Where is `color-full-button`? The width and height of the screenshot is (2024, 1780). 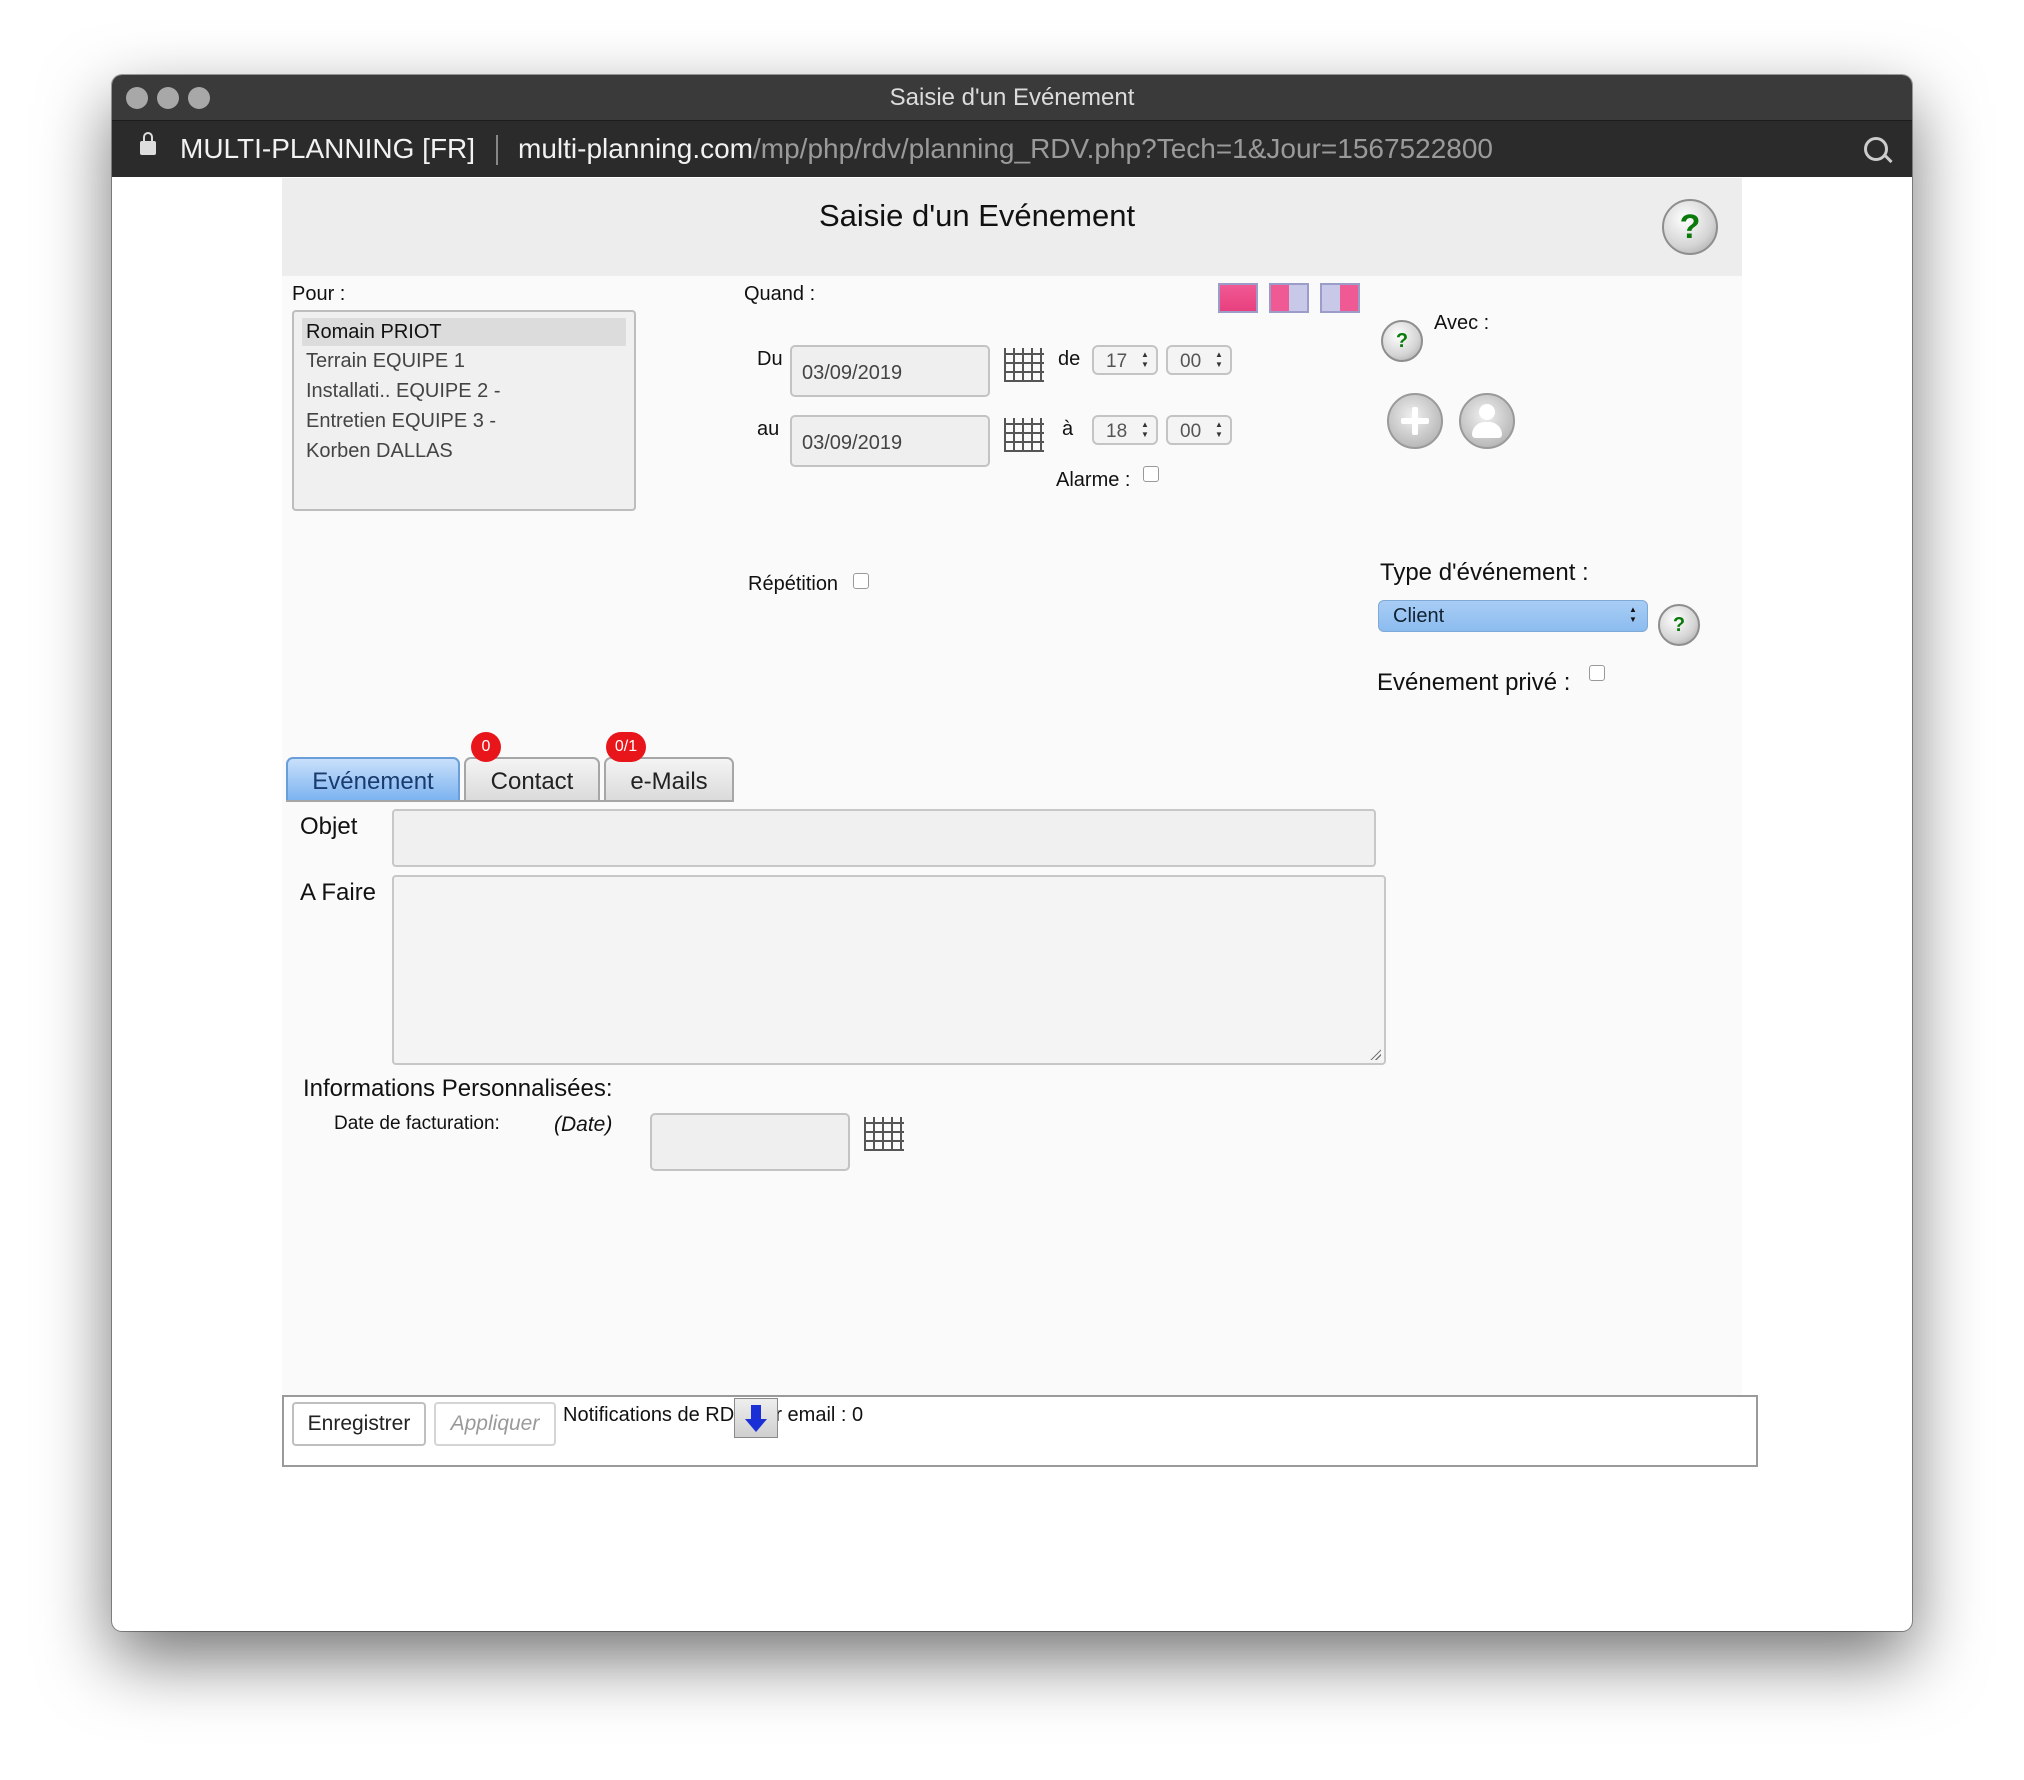 color-full-button is located at coordinates (1238, 298).